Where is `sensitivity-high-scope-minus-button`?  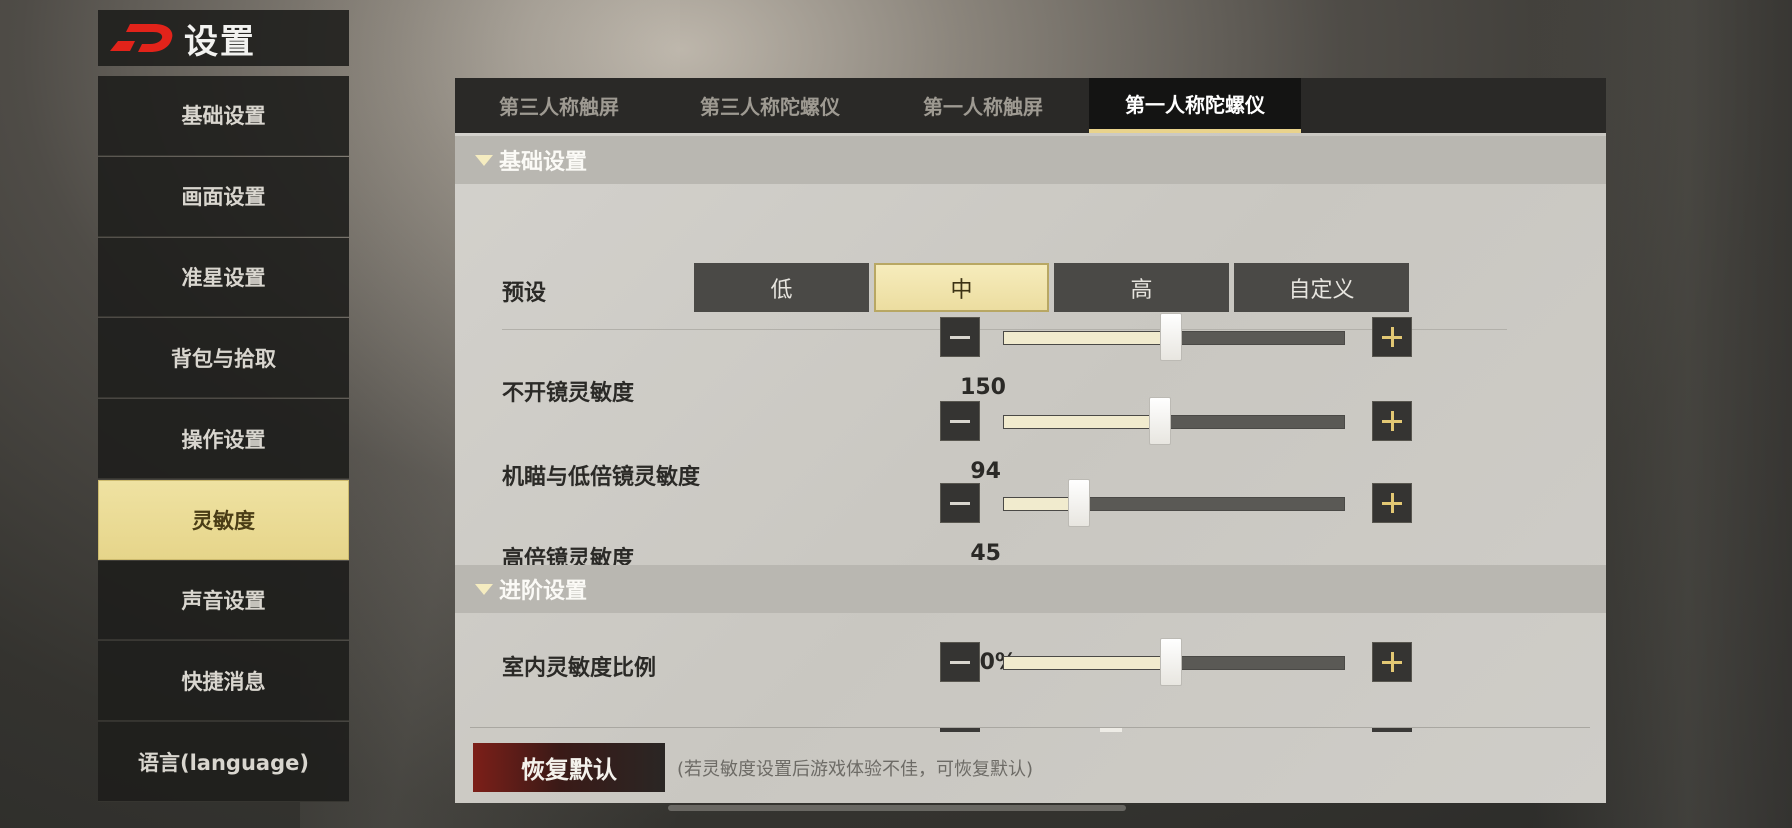 sensitivity-high-scope-minus-button is located at coordinates (960, 503).